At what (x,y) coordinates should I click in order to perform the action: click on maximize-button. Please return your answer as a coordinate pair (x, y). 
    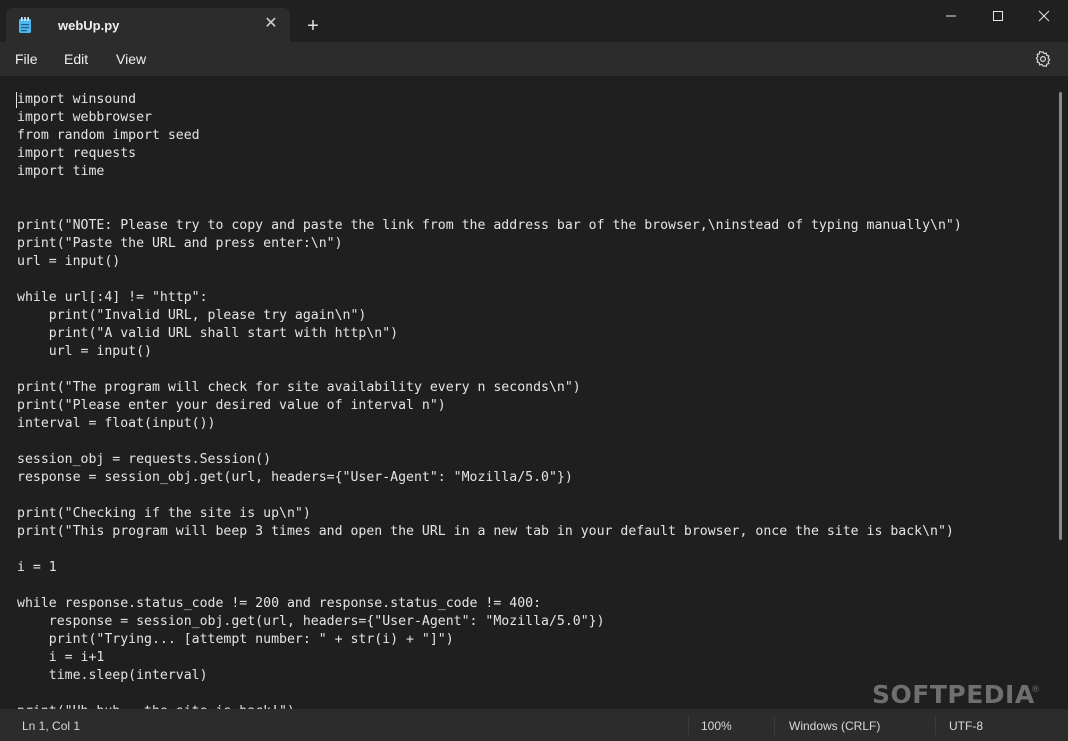
    Looking at the image, I should click on (998, 16).